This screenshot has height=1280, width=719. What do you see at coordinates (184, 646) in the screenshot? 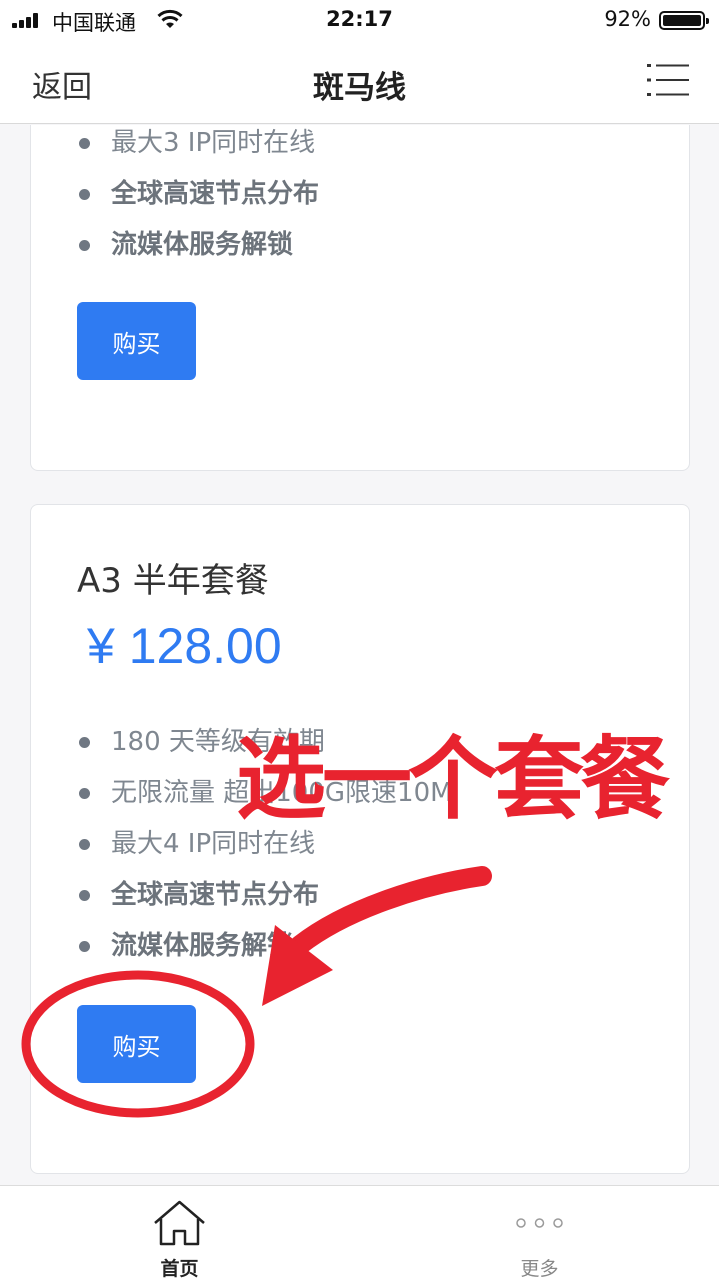
I see `plan-price: ¥ 128.00` at bounding box center [184, 646].